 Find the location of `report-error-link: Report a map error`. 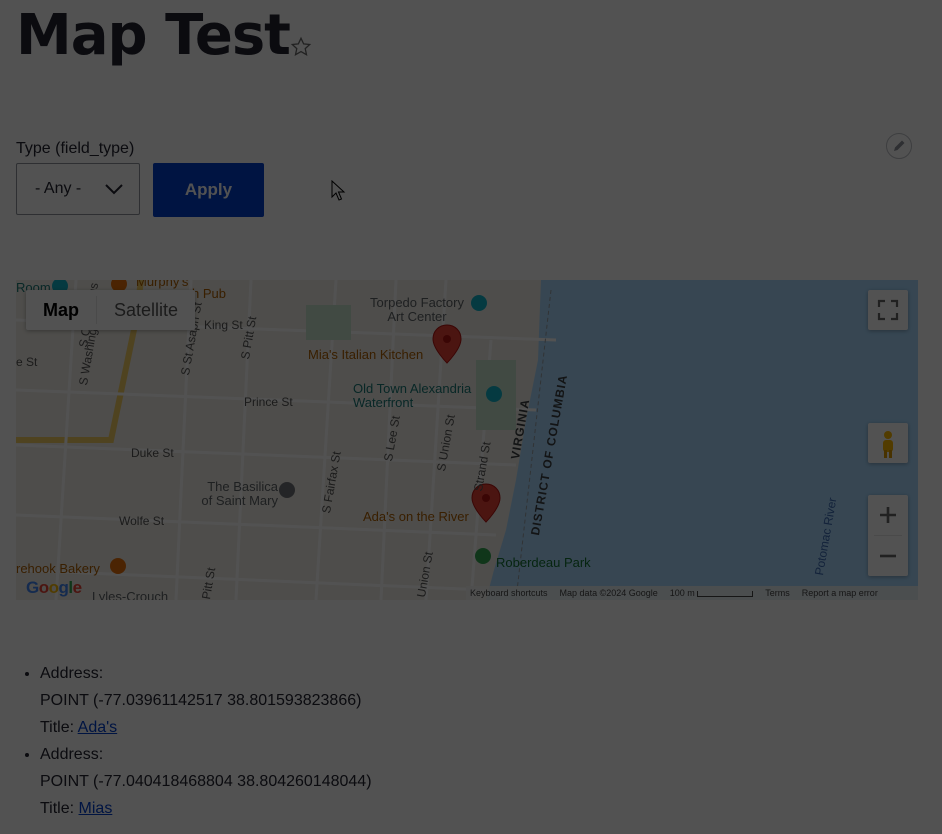

report-error-link: Report a map error is located at coordinates (840, 593).